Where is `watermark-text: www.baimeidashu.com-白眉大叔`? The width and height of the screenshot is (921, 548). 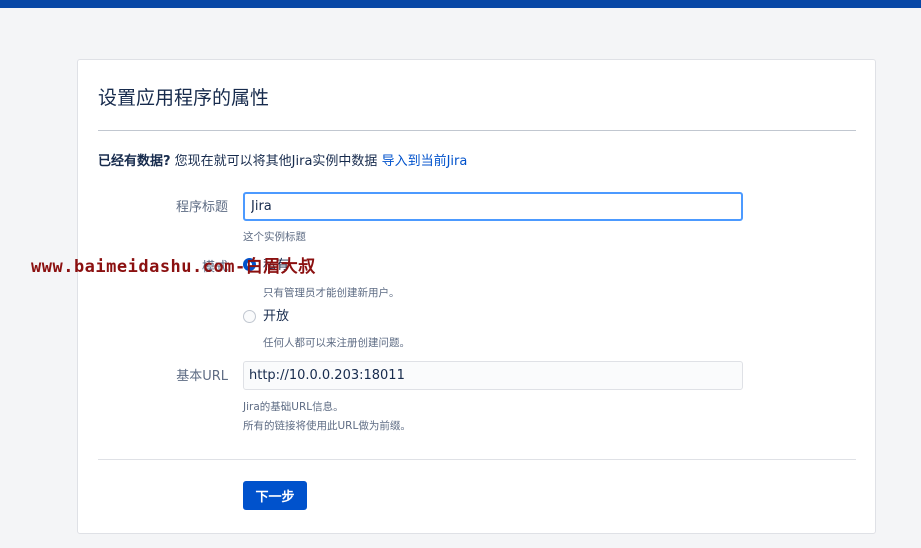 watermark-text: www.baimeidashu.com-白眉大叔 is located at coordinates (173, 267).